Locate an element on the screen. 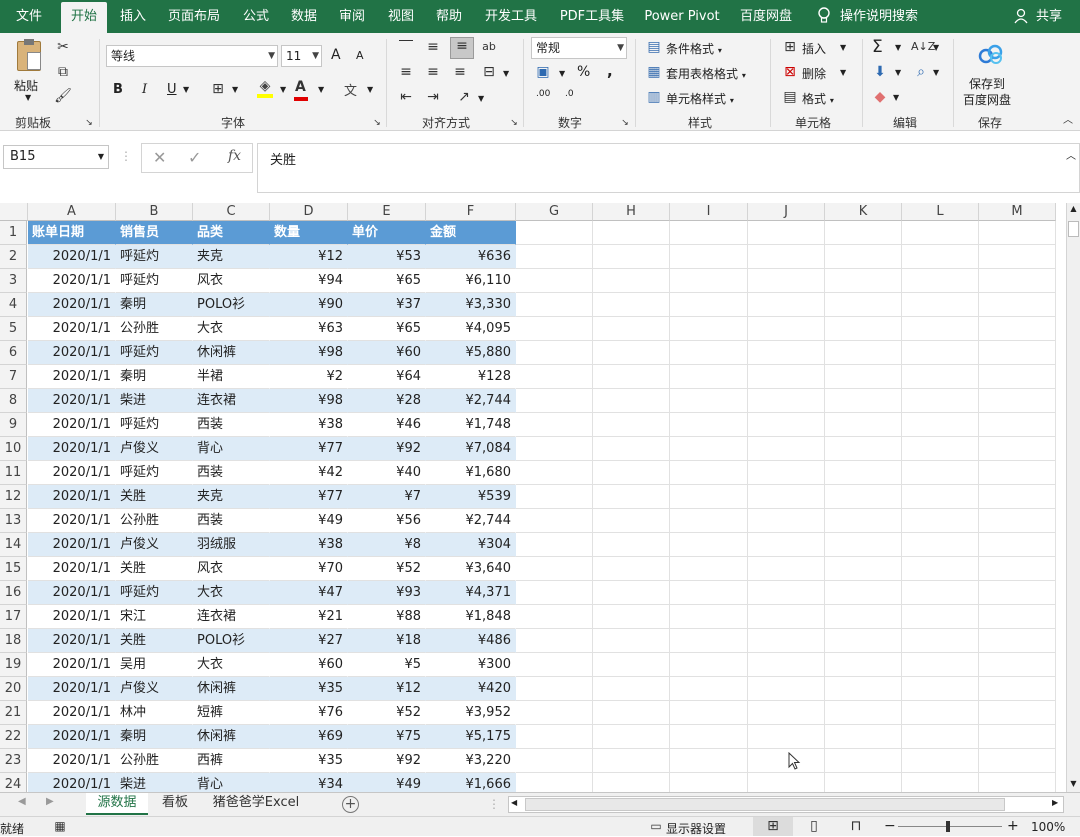 This screenshot has height=837, width=1080. table-cell: 吴用 is located at coordinates (154, 665).